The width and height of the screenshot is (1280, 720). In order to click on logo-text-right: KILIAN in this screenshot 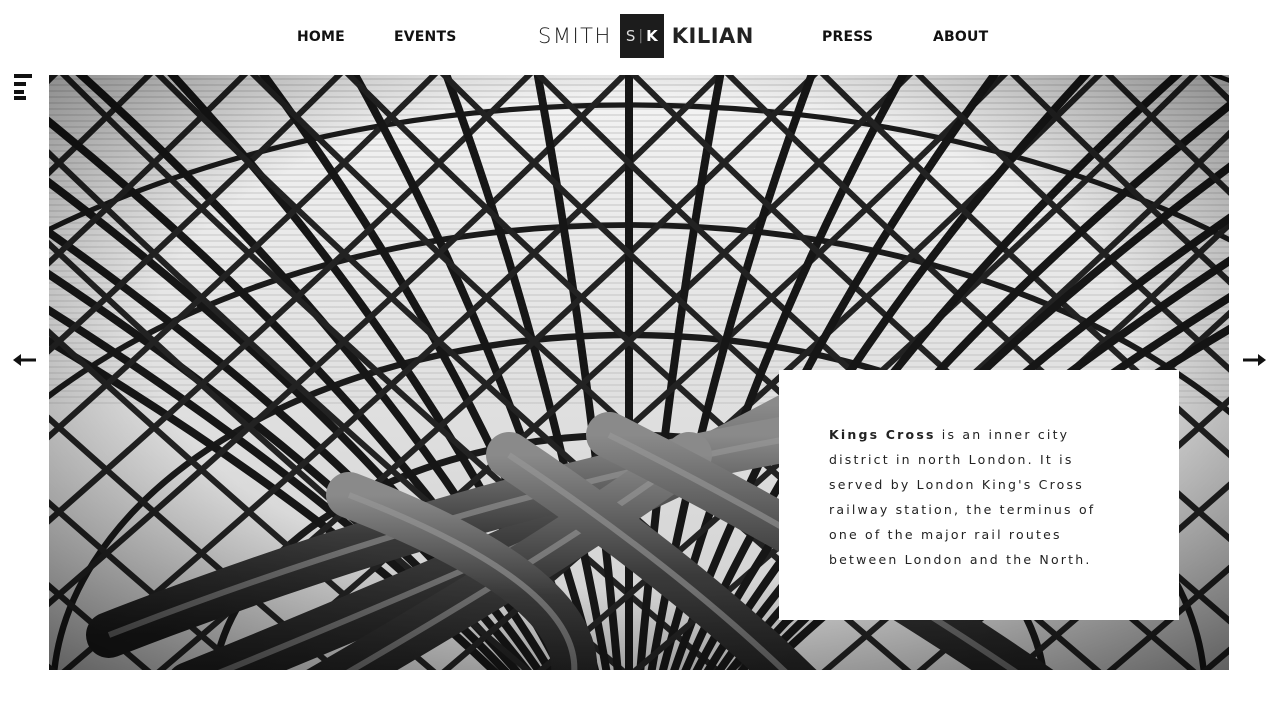, I will do `click(712, 36)`.